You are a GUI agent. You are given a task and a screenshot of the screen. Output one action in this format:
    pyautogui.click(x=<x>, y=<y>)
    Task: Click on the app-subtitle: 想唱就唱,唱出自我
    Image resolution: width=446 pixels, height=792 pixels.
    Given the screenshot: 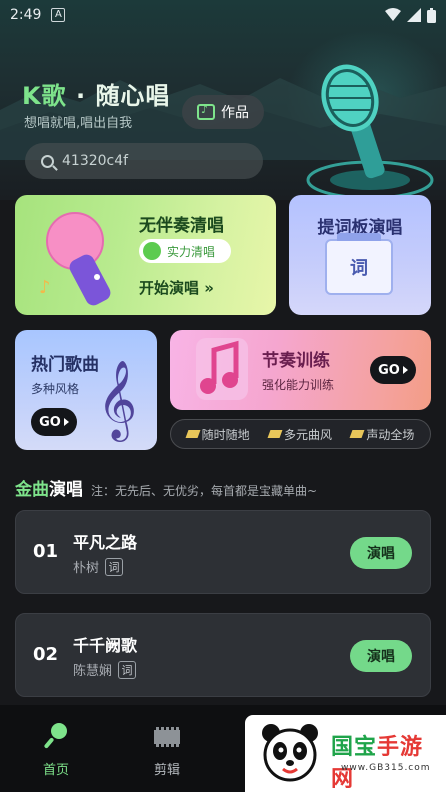 What is the action you would take?
    pyautogui.click(x=78, y=123)
    